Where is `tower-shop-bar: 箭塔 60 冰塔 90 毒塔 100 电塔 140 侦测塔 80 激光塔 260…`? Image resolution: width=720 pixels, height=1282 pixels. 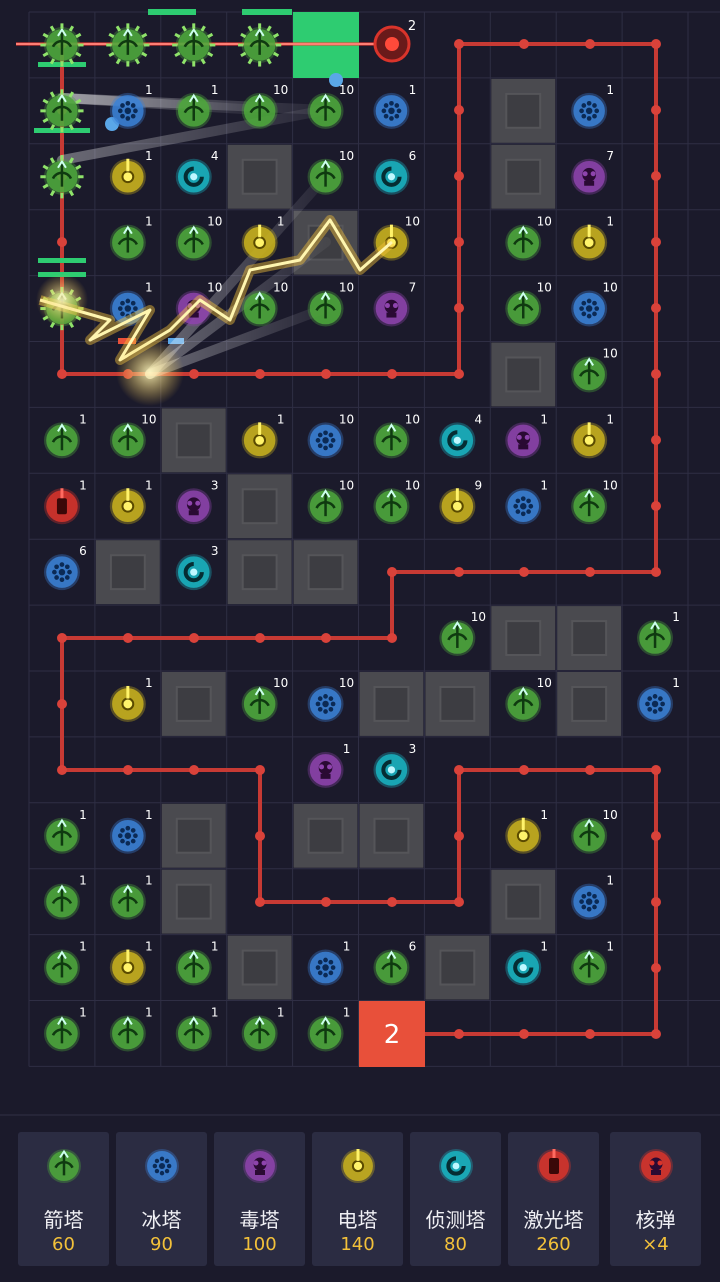
tower-shop-bar: 箭塔 60 冰塔 90 毒塔 100 电塔 140 侦测塔 80 激光塔 260… is located at coordinates (360, 1198).